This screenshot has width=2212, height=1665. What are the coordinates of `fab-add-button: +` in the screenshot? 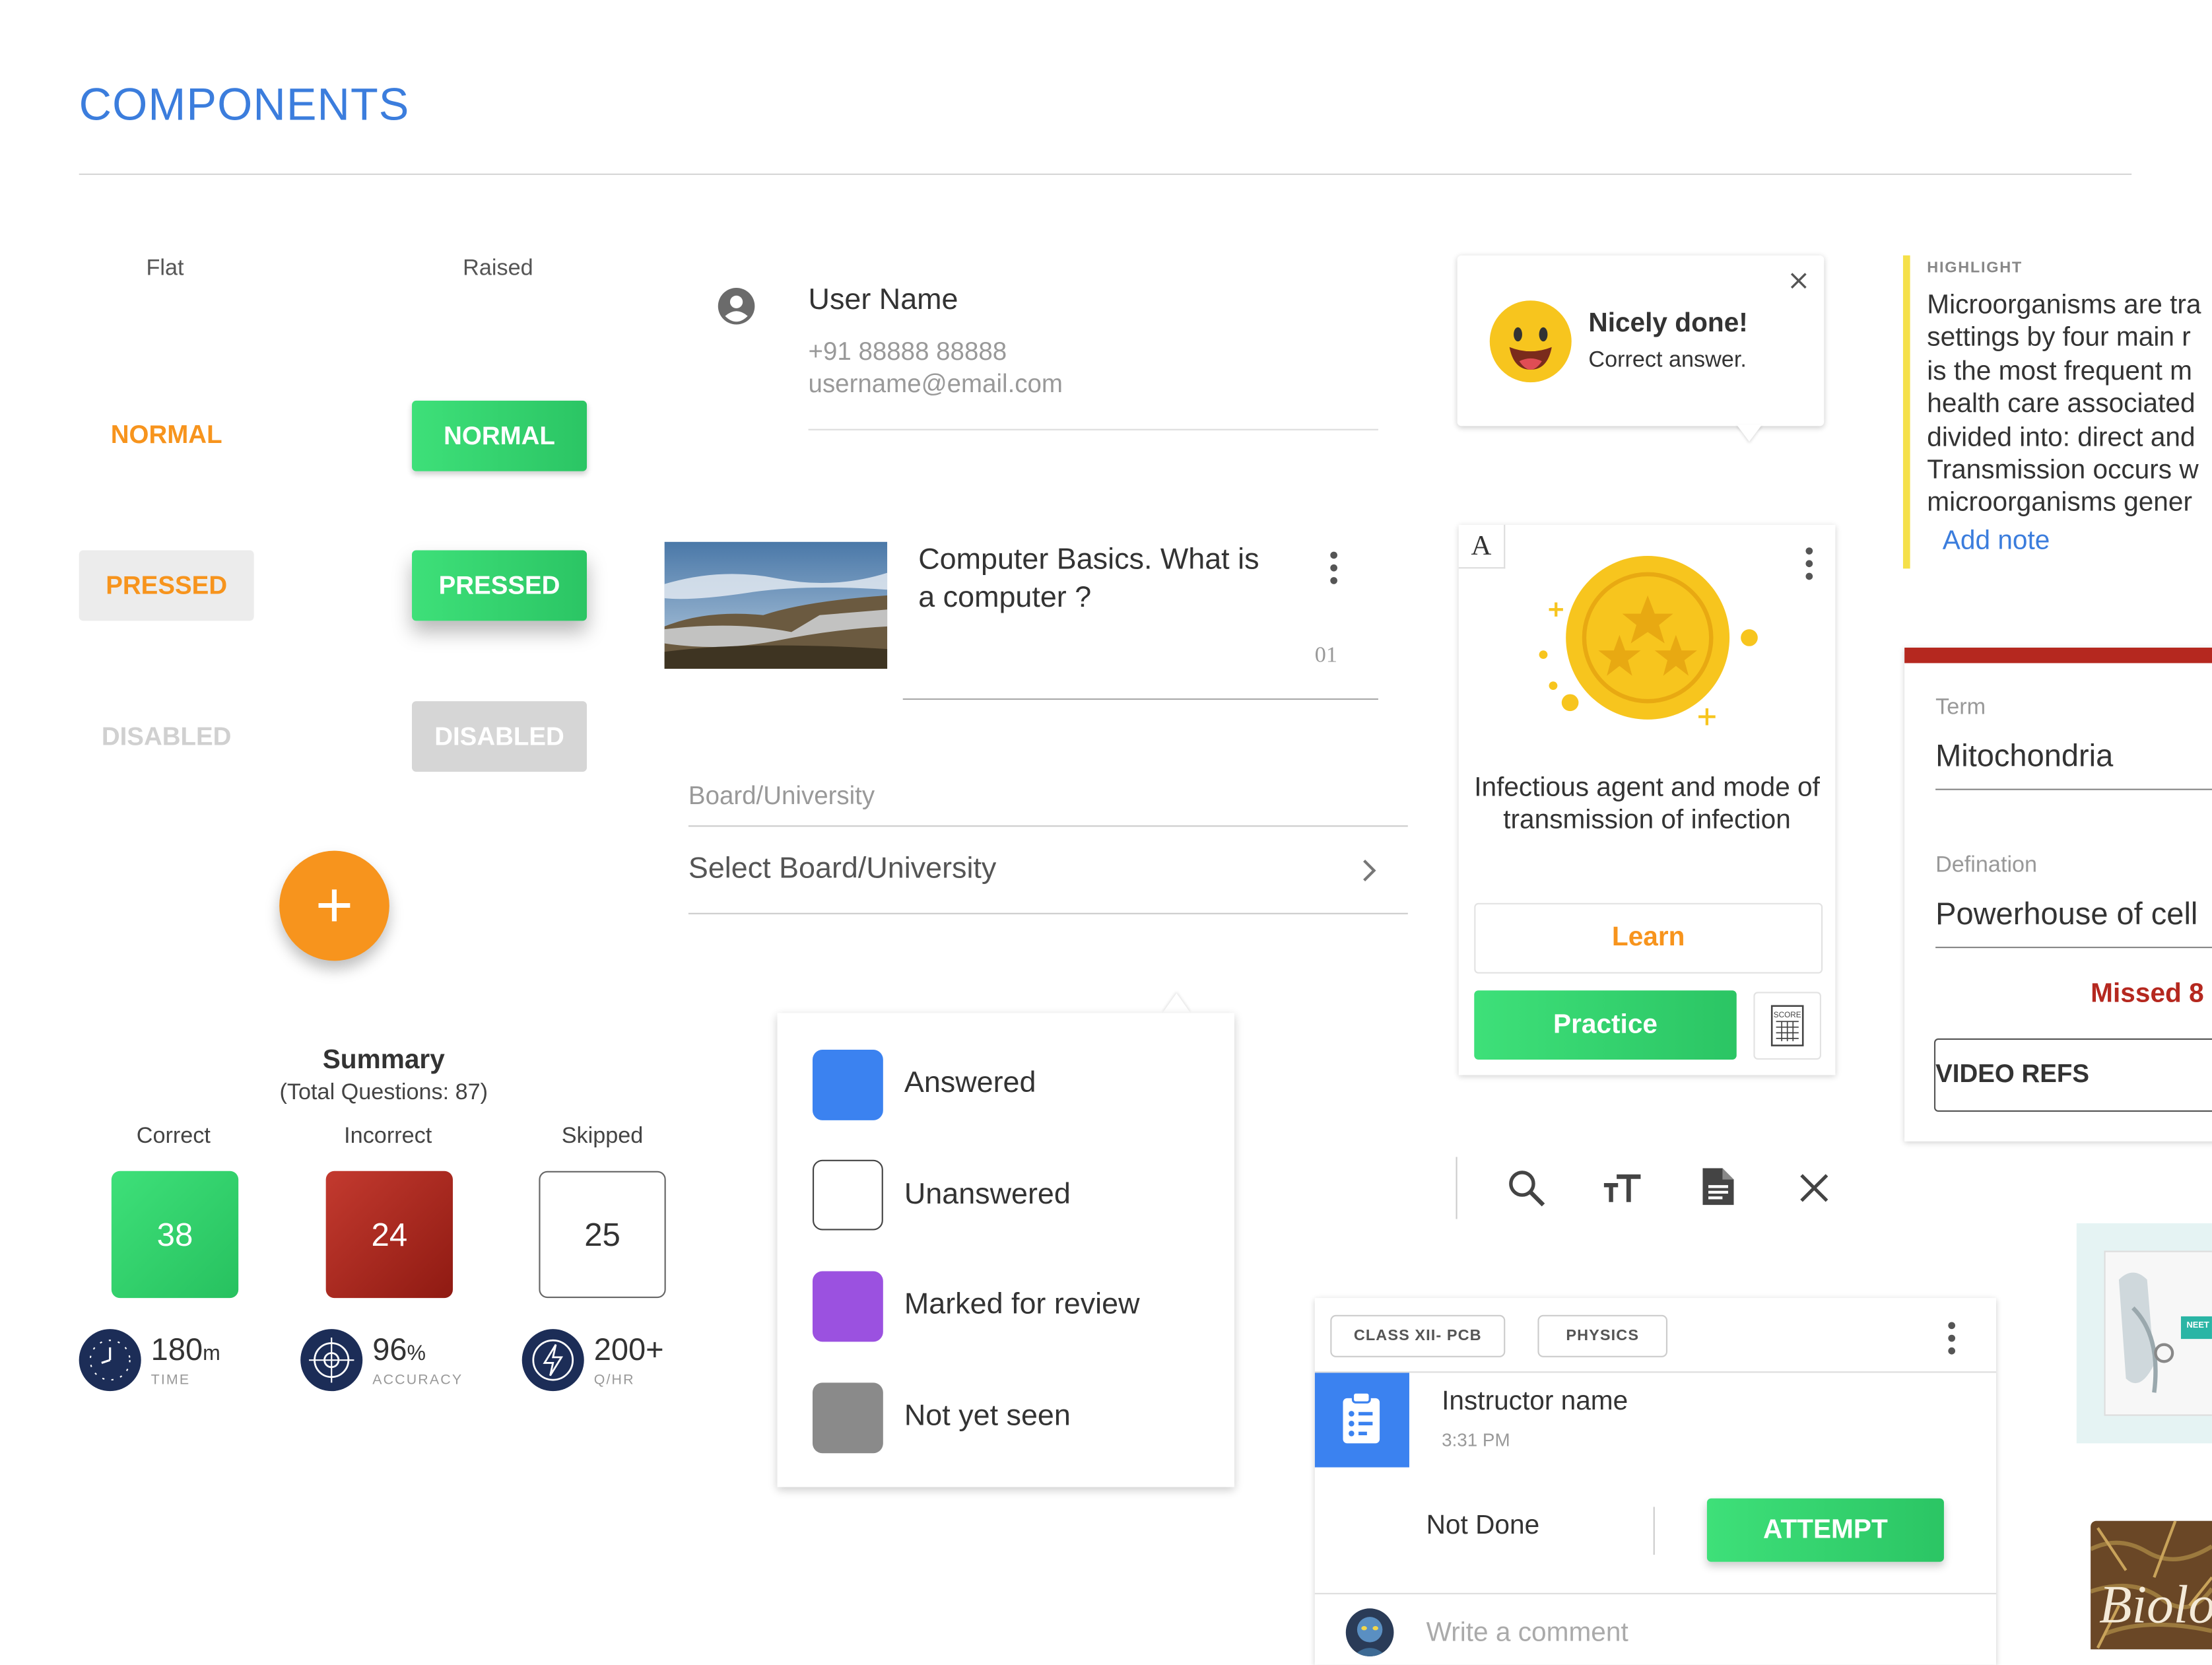 It's located at (334, 905).